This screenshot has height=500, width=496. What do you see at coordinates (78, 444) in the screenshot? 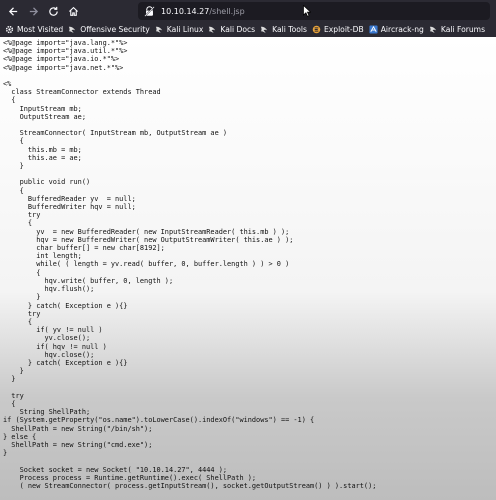
I see `code-line: ShellPath = new String("cmd.exe");` at bounding box center [78, 444].